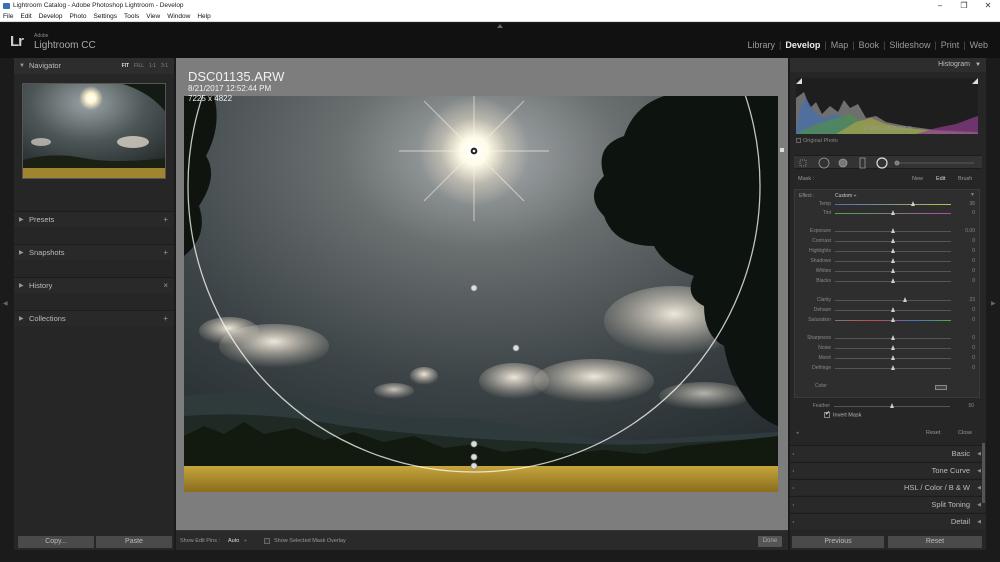  Describe the element at coordinates (892, 270) in the screenshot. I see `whites-knob` at that location.